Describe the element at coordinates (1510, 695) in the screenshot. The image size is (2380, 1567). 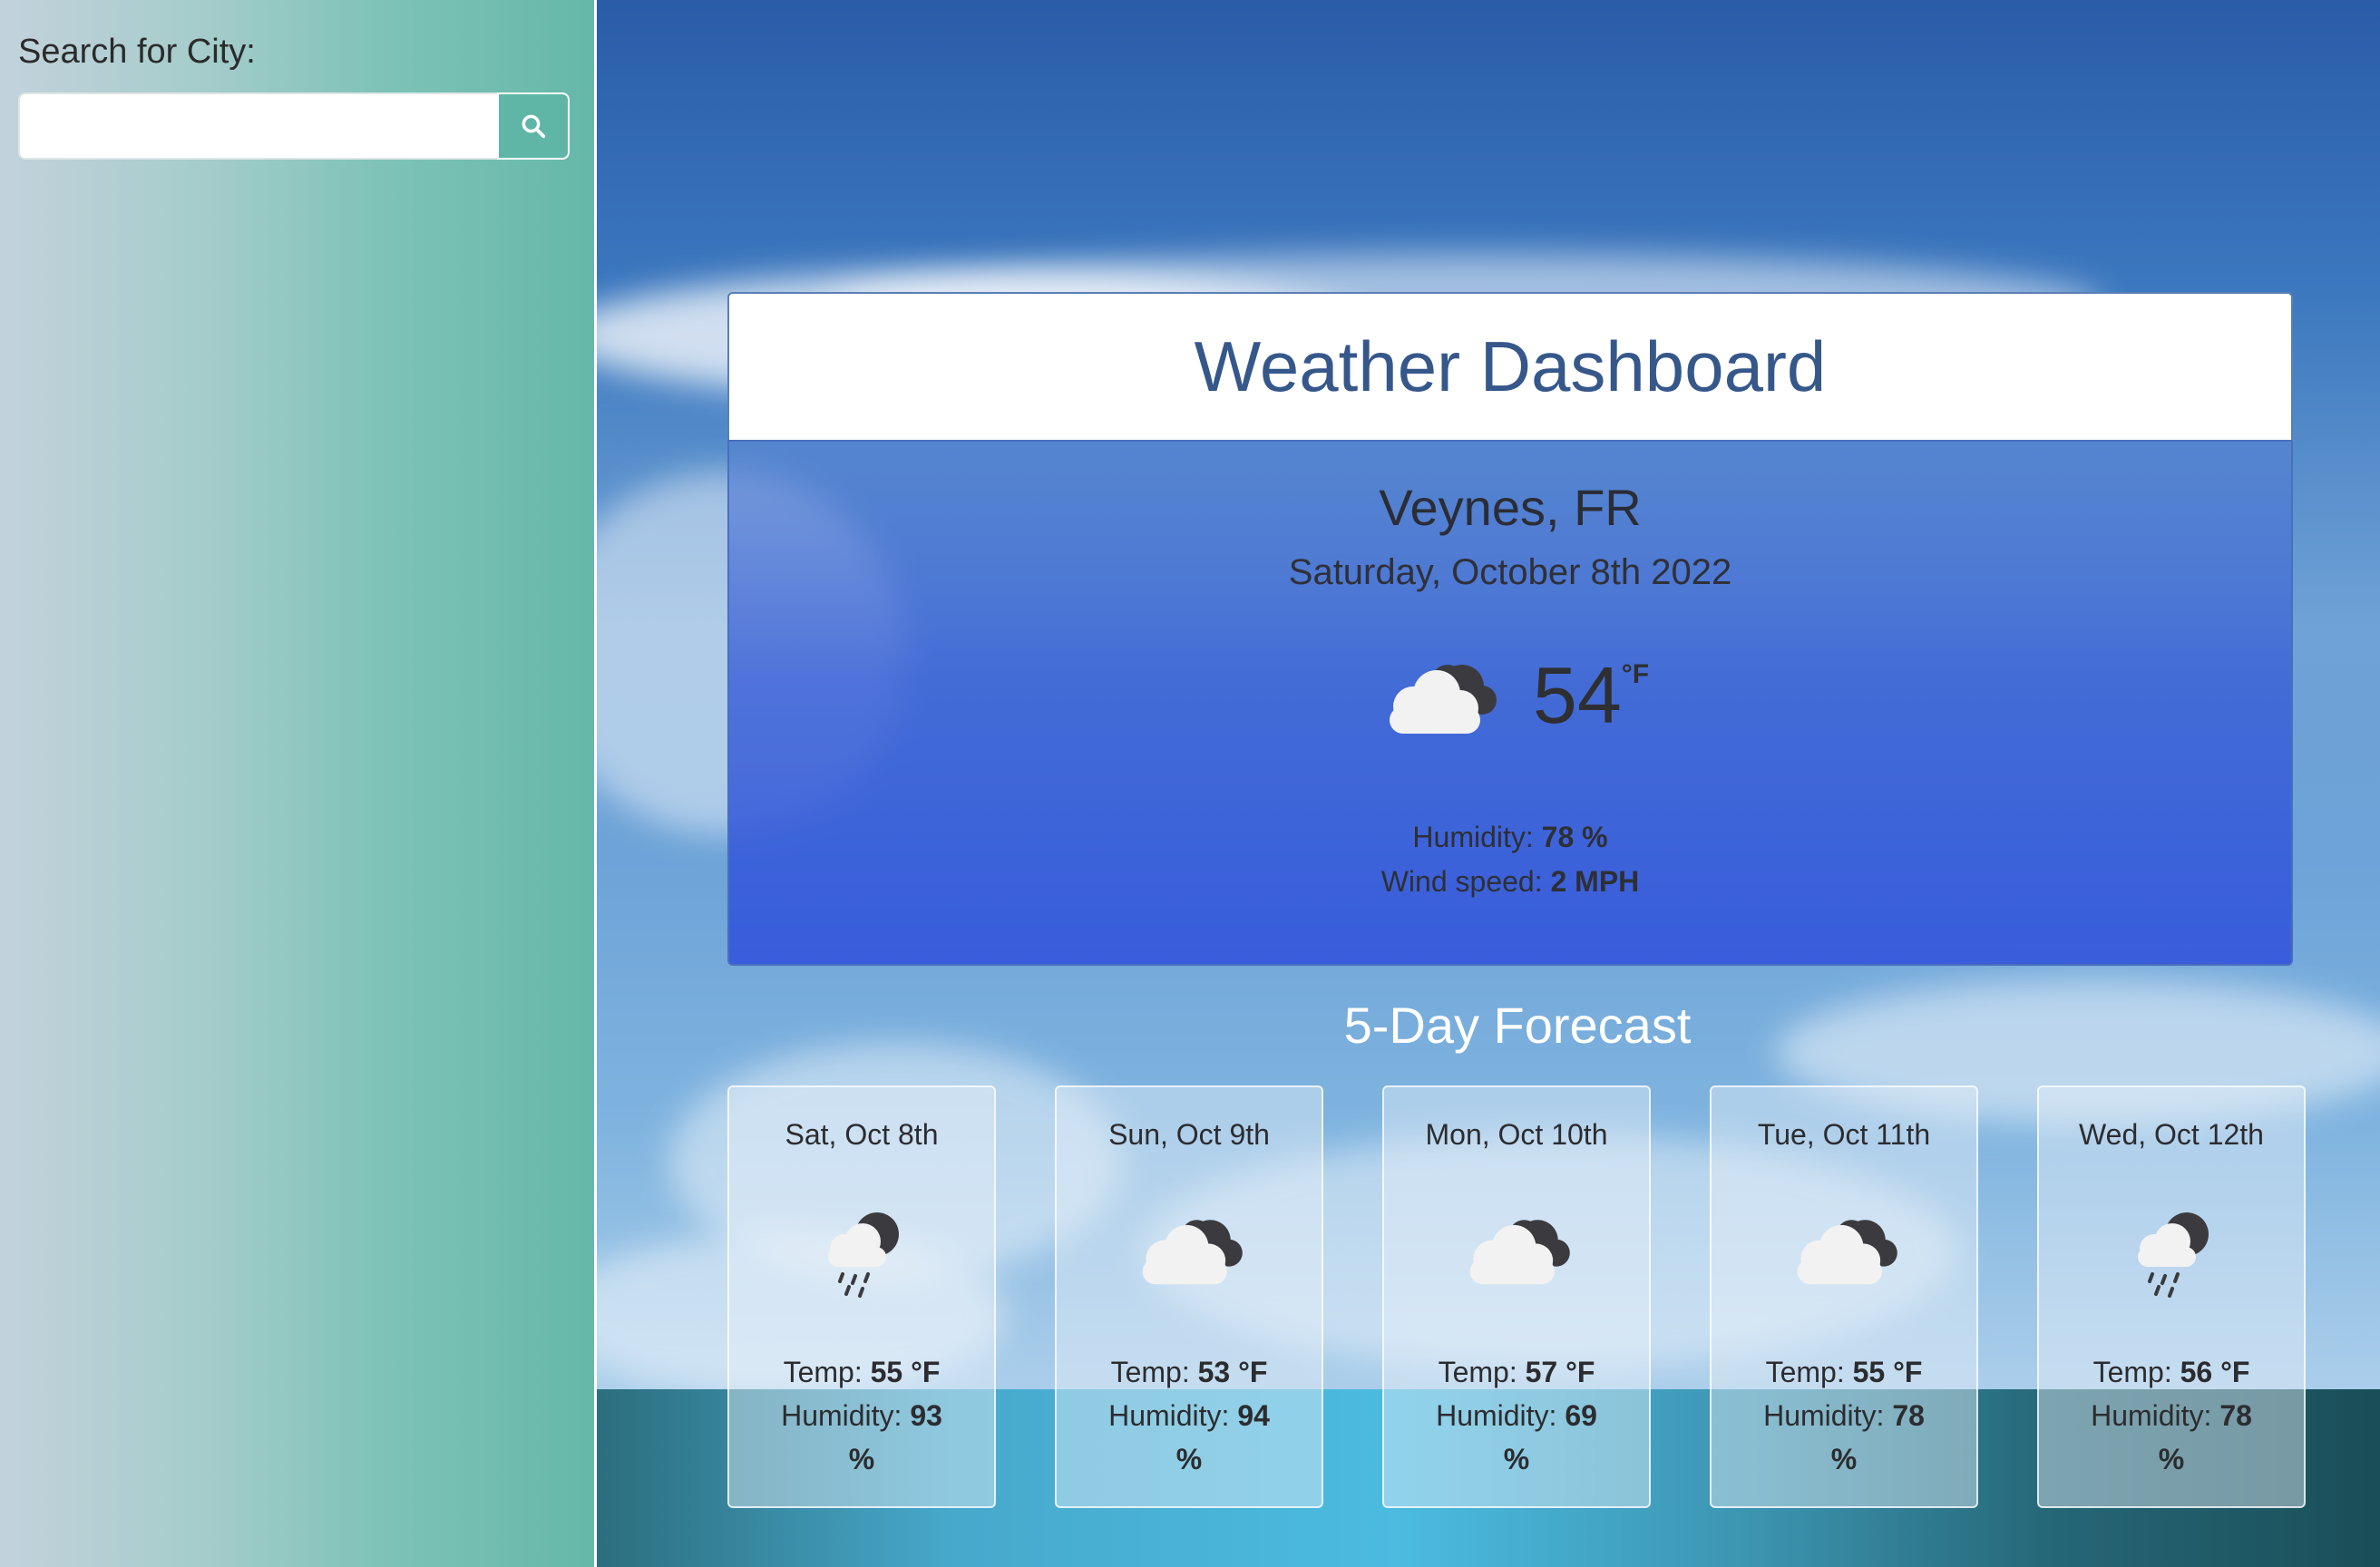
I see `current-conditions: 54°F` at that location.